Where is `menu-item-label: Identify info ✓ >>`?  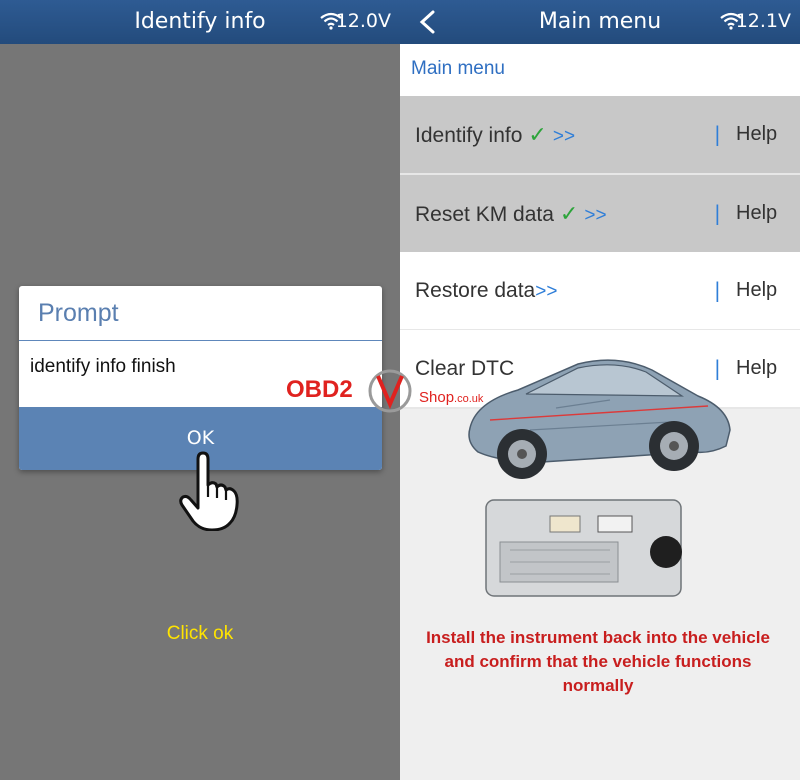
menu-item-label: Identify info ✓ >> is located at coordinates (495, 134).